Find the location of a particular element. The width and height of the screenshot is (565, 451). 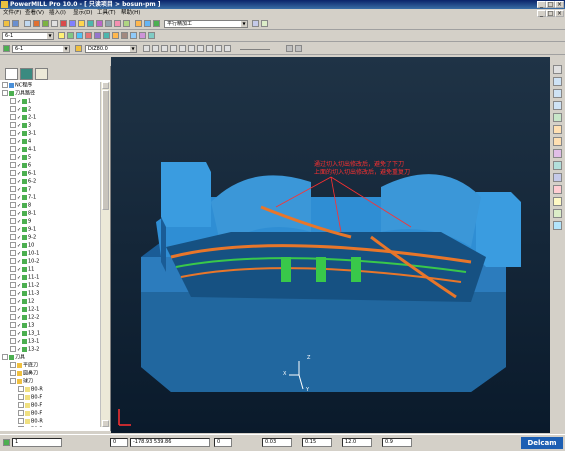

workplane-icon is located at coordinates (126, 23).